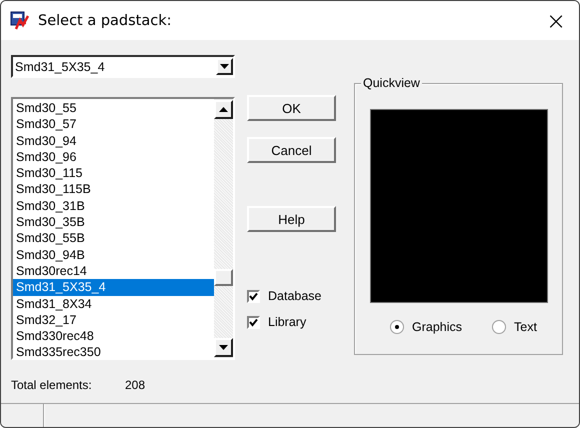 This screenshot has width=580, height=428. I want to click on list-item: Smd30_55, so click(113, 108).